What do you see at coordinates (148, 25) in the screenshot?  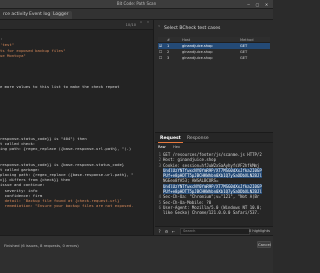 I see `arrow-down-icon: ˅` at bounding box center [148, 25].